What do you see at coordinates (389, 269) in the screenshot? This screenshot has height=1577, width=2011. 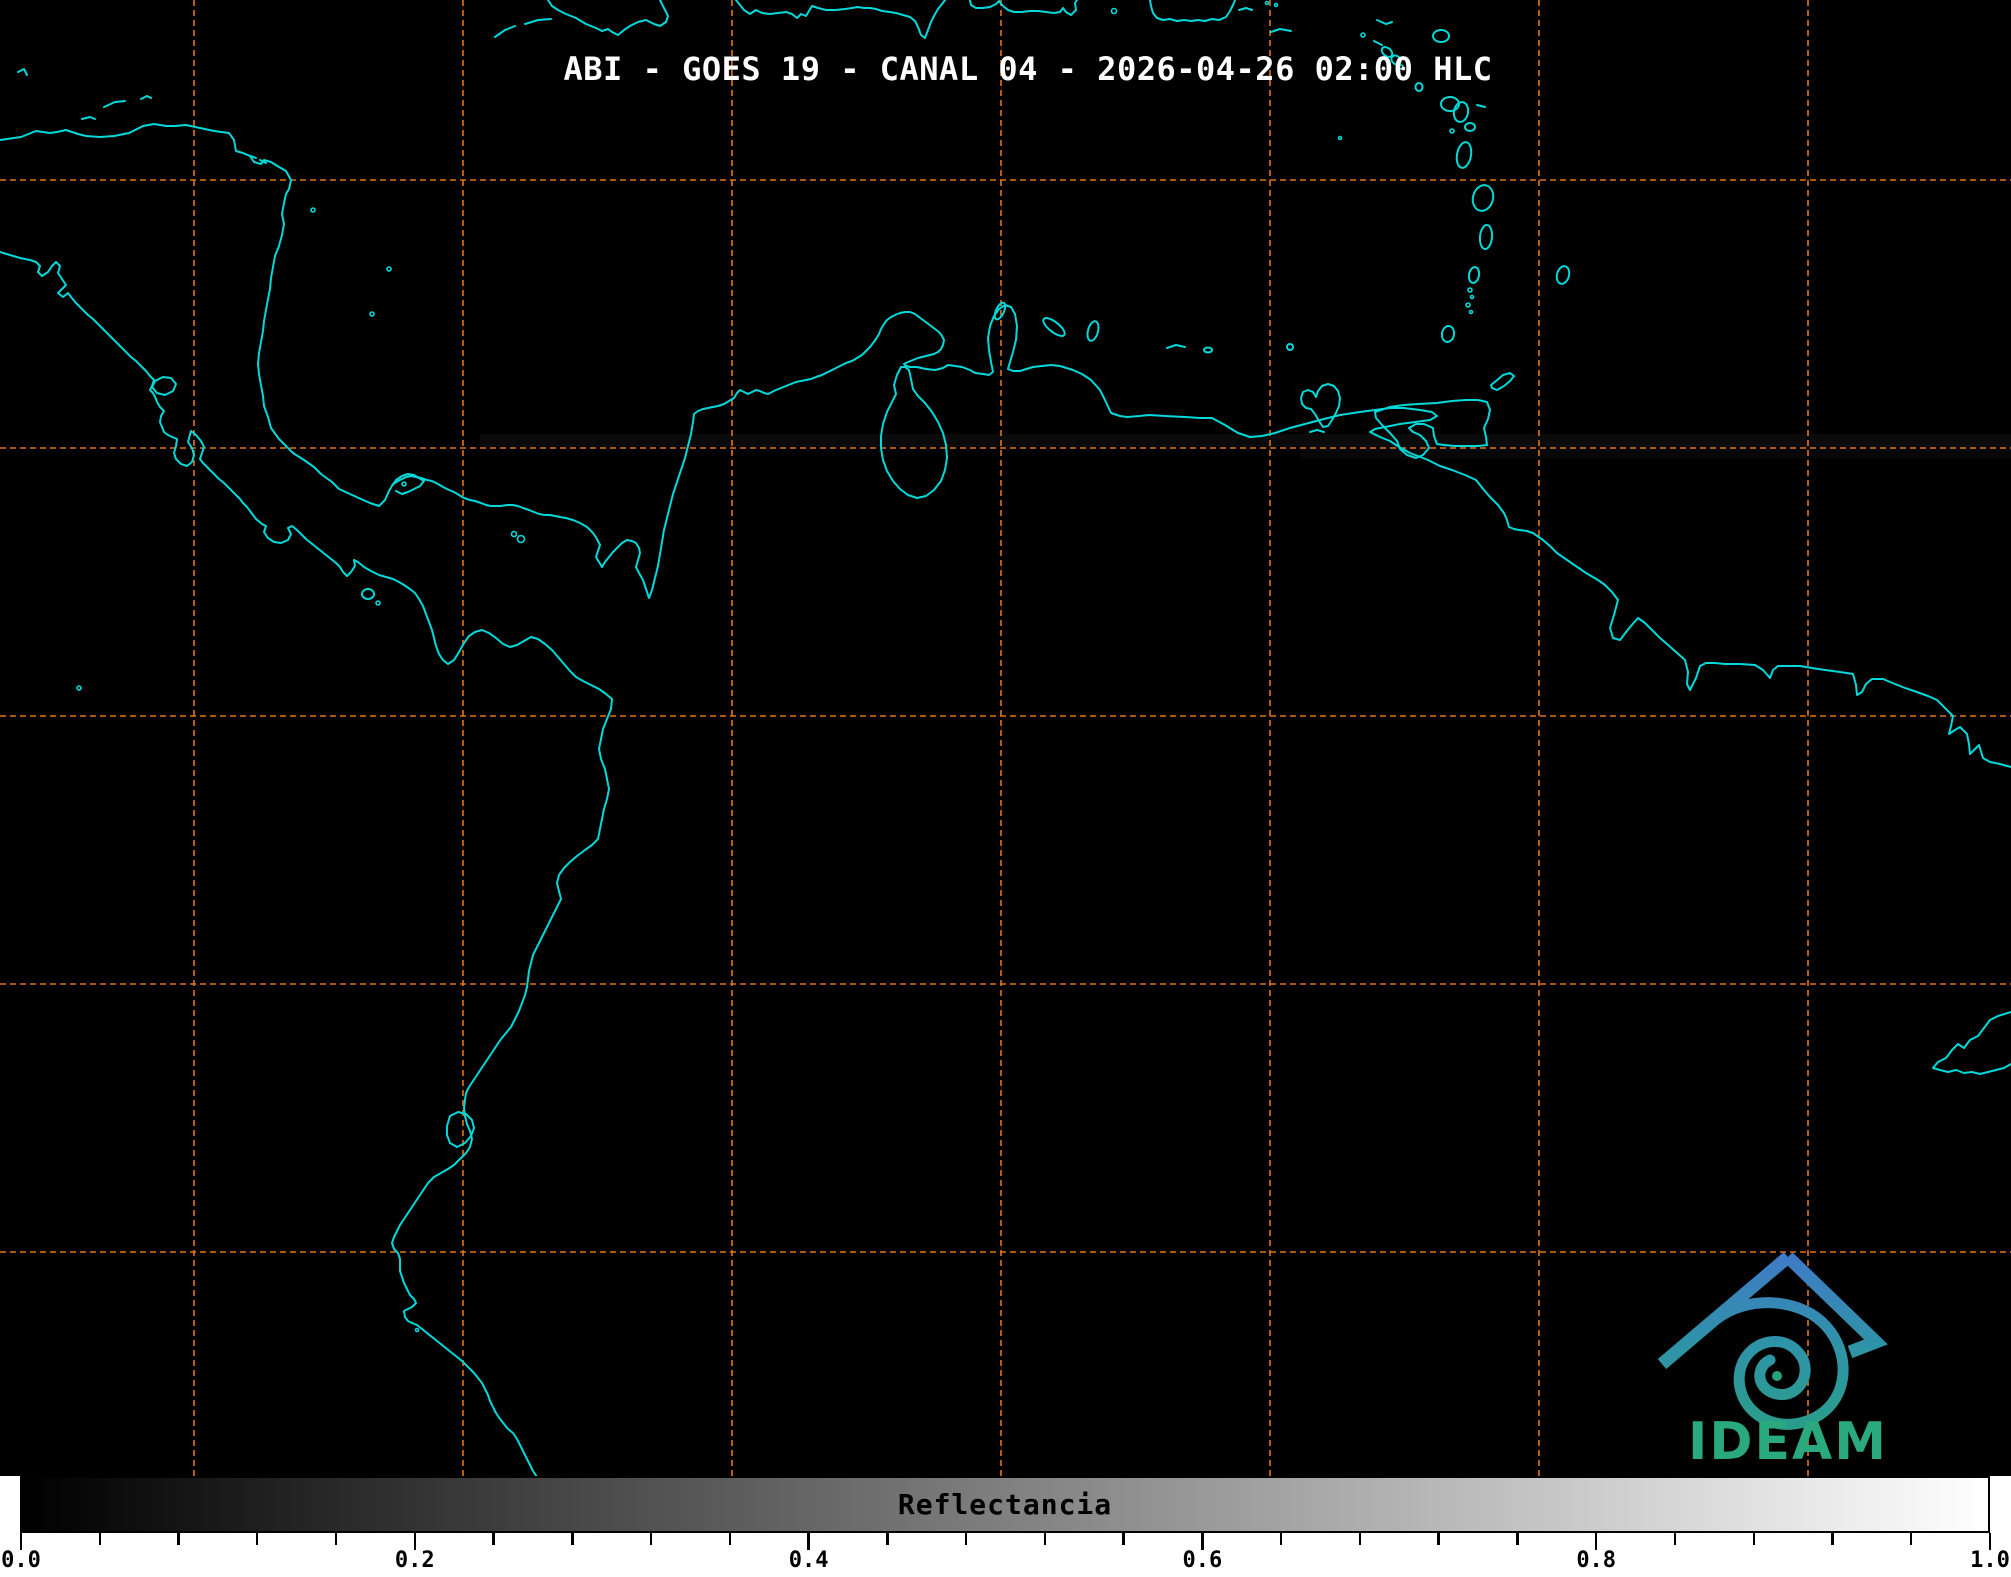 I see `islet-providencia` at bounding box center [389, 269].